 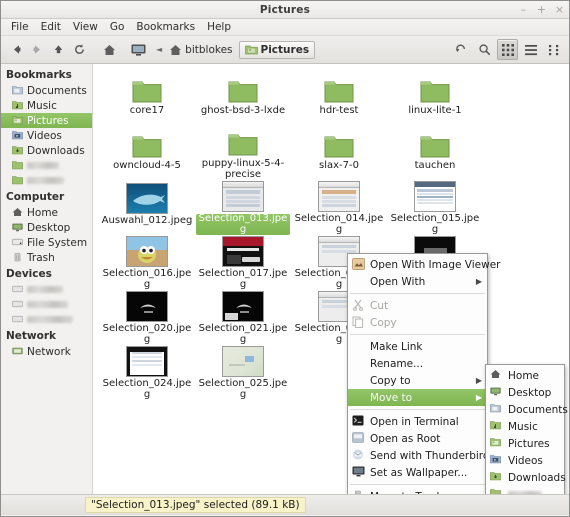 What do you see at coordinates (46, 105) in the screenshot?
I see `sidebar-item-music: Music` at bounding box center [46, 105].